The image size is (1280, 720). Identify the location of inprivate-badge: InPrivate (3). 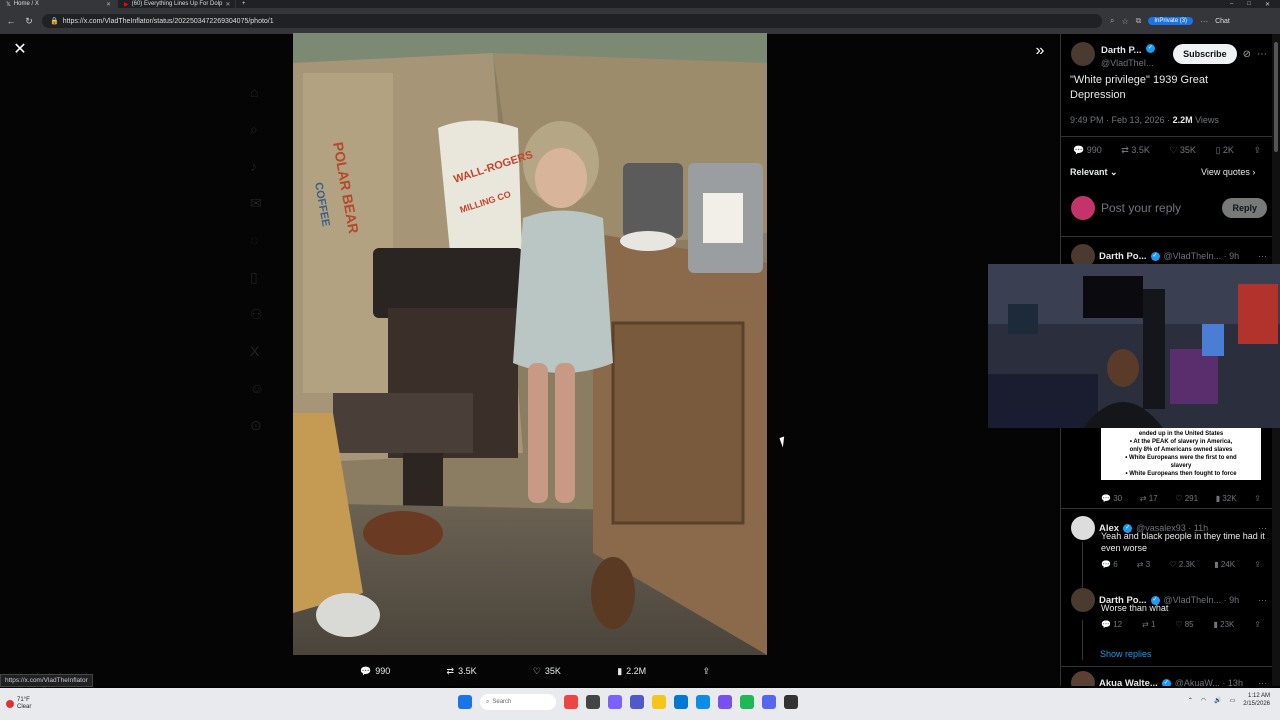
(1171, 21).